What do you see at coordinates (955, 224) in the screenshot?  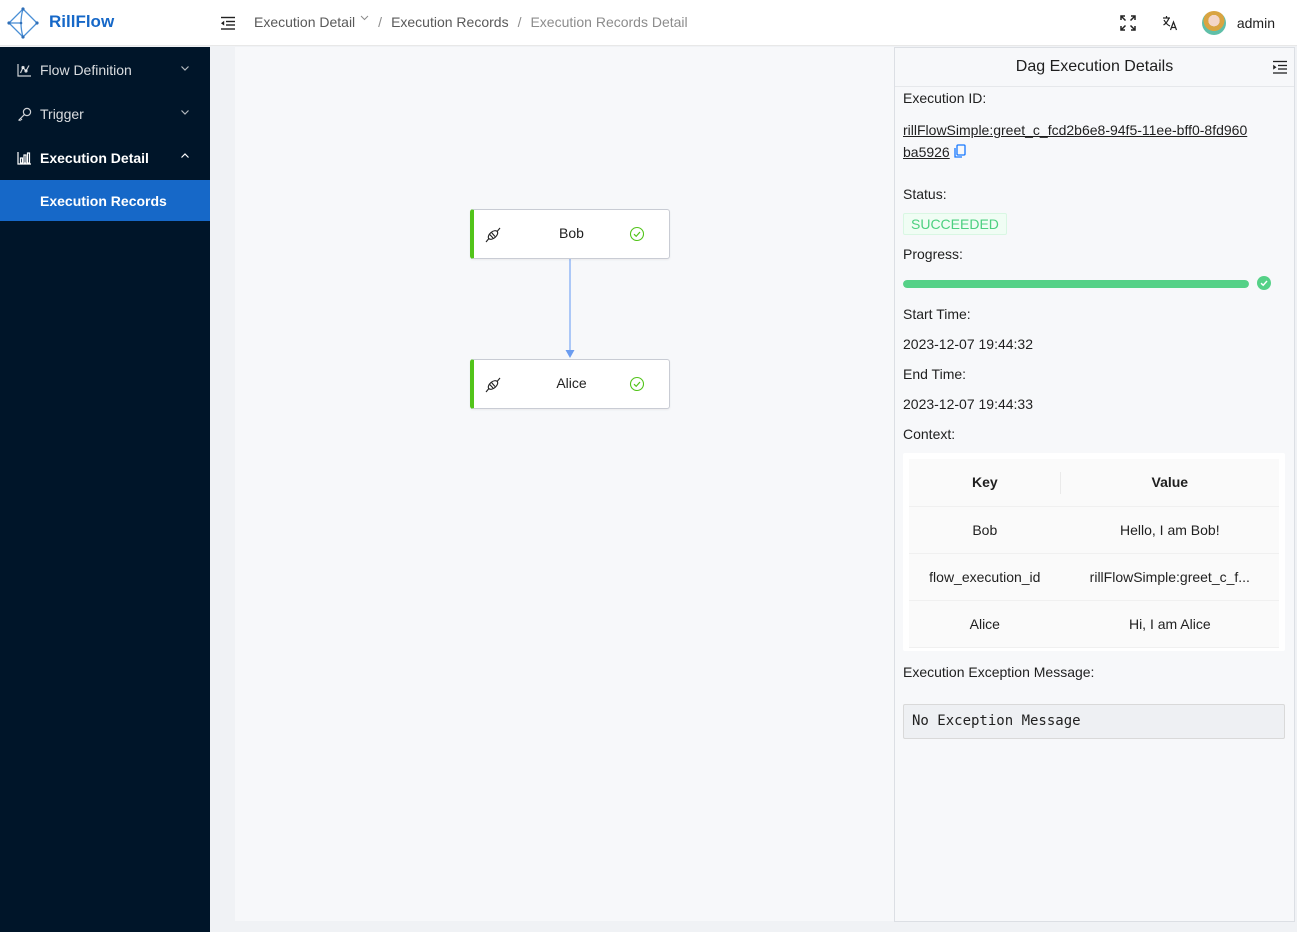 I see `status-badge: SUCCEEDED` at bounding box center [955, 224].